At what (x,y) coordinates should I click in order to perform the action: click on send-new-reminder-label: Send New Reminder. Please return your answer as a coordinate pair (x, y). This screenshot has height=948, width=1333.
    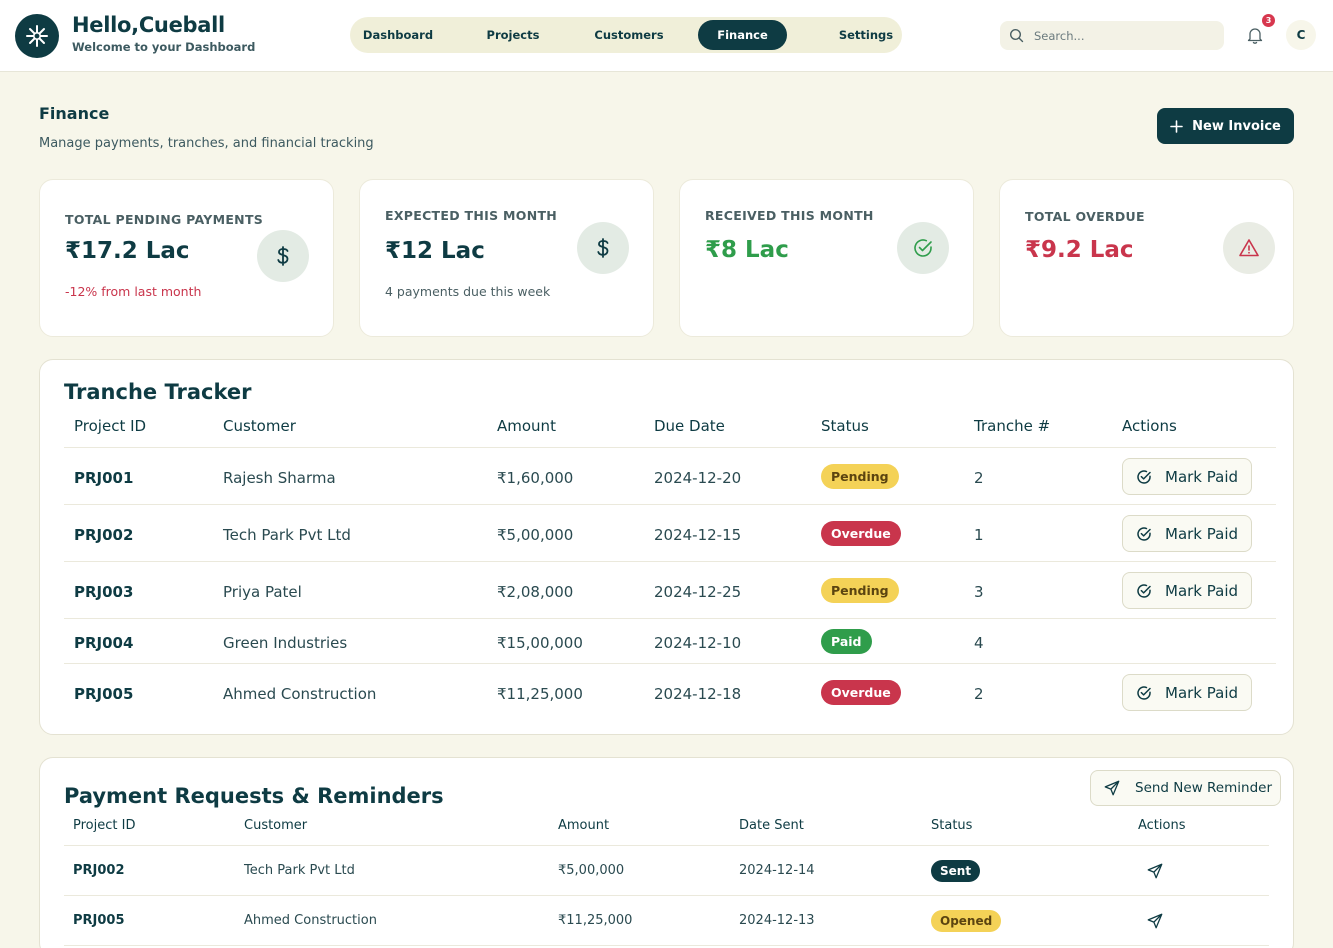
    Looking at the image, I should click on (1203, 788).